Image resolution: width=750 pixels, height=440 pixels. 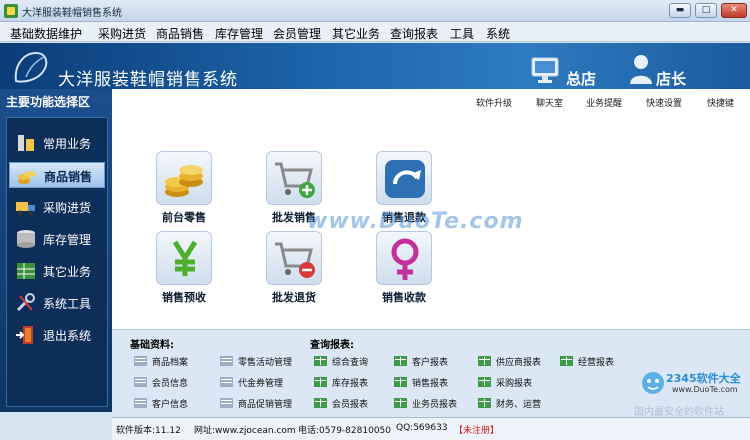 I want to click on user-icon, so click(x=641, y=69).